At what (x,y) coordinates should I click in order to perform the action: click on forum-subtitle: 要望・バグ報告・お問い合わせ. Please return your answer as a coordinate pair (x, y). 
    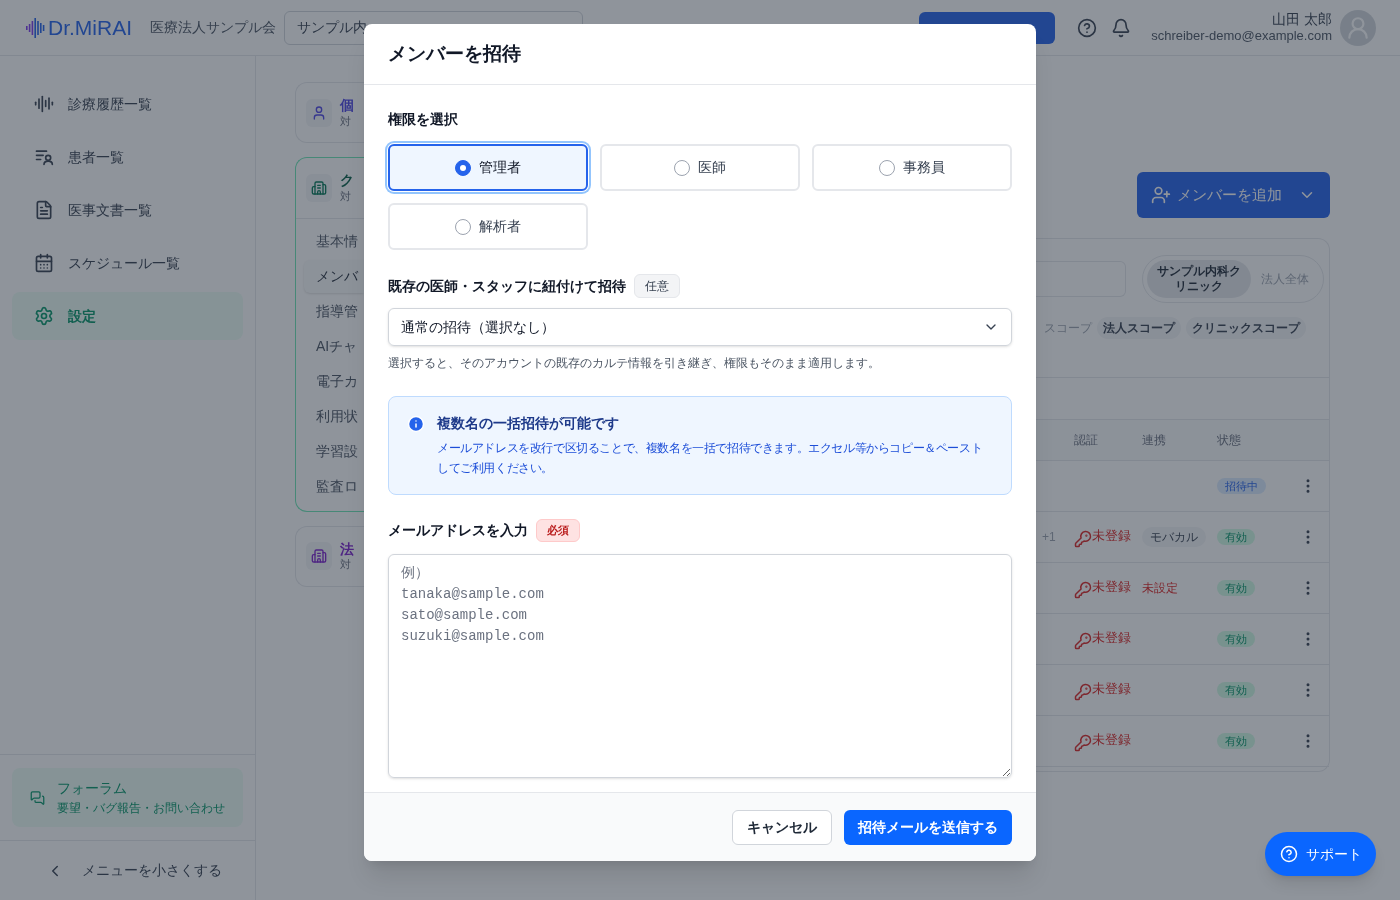
    Looking at the image, I should click on (141, 808).